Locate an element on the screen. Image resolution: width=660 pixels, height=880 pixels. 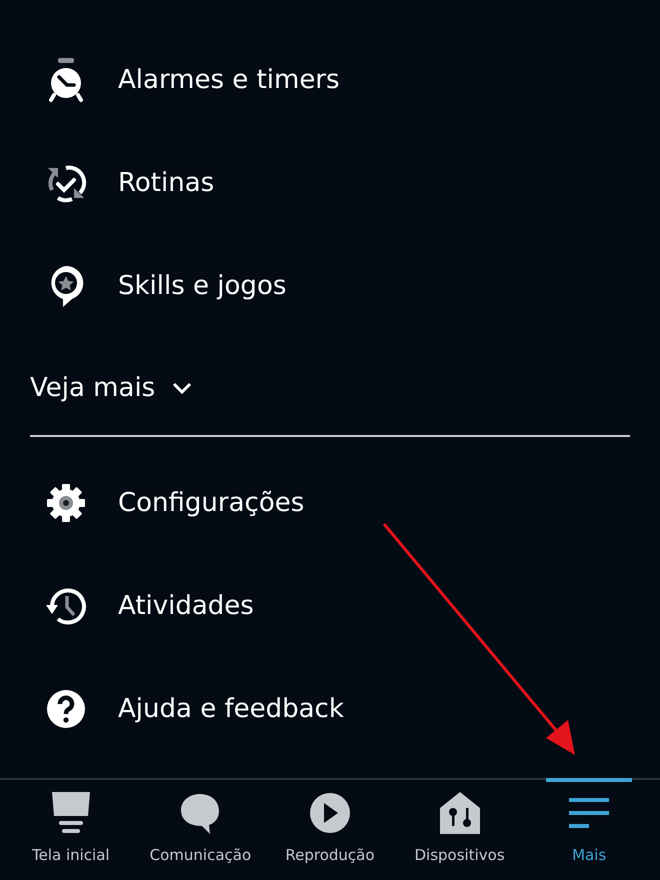
chevron-icon is located at coordinates (182, 388).